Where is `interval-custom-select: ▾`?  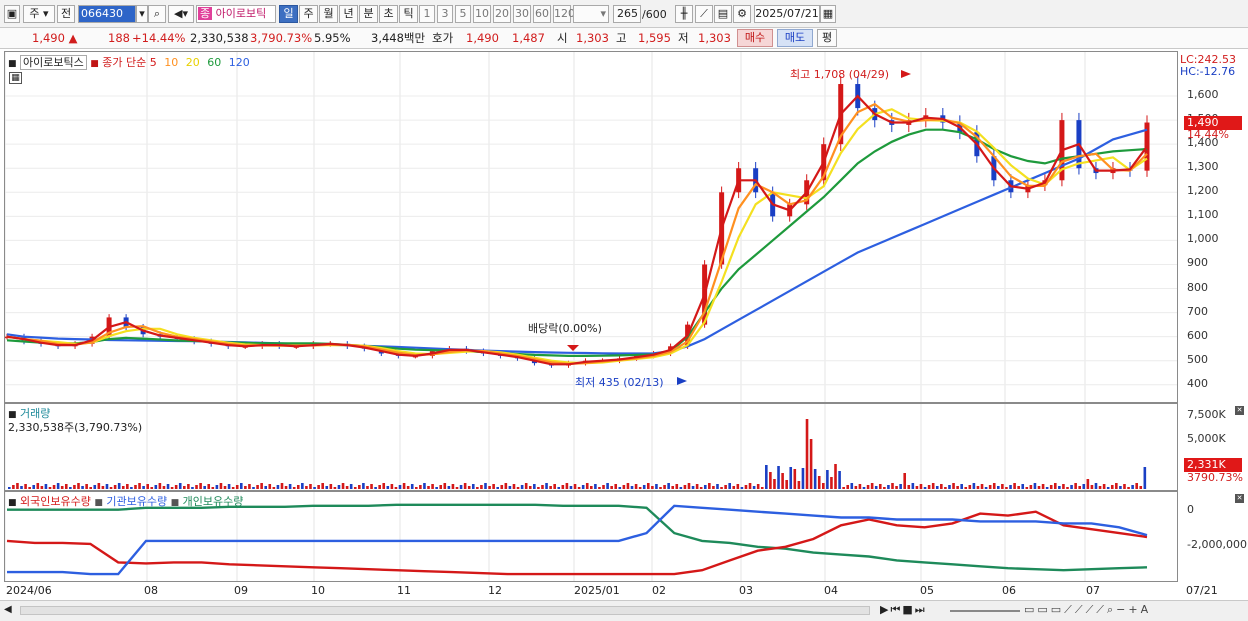
interval-custom-select: ▾ is located at coordinates (591, 14).